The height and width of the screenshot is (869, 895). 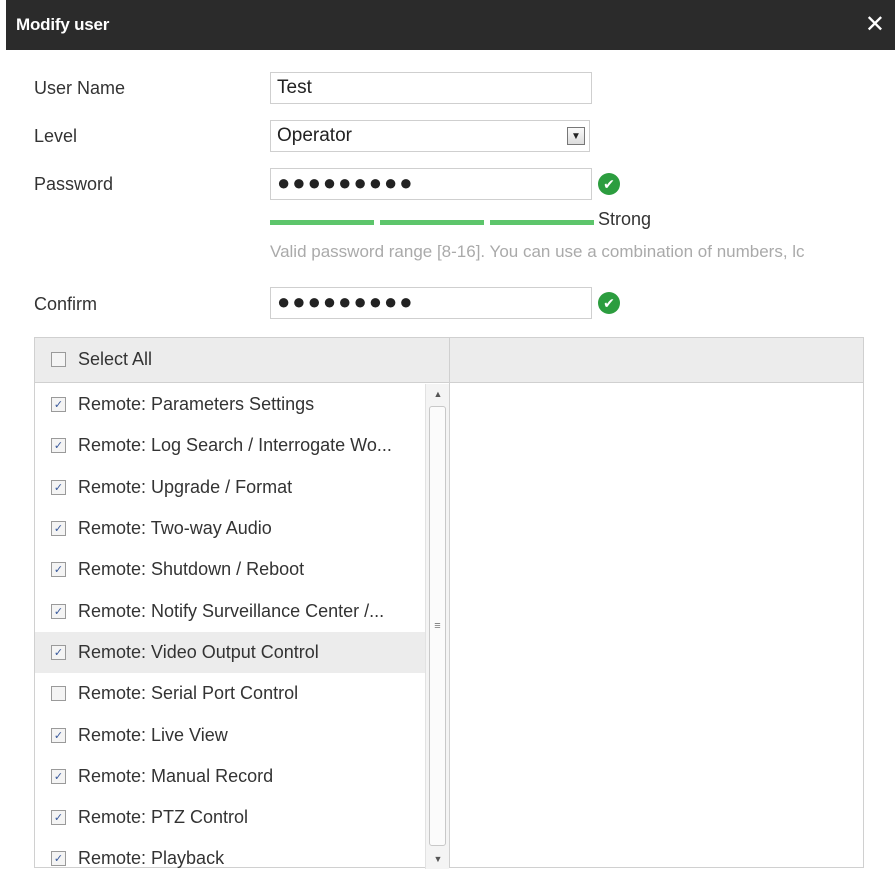 What do you see at coordinates (625, 219) in the screenshot?
I see `strength-label: Strong` at bounding box center [625, 219].